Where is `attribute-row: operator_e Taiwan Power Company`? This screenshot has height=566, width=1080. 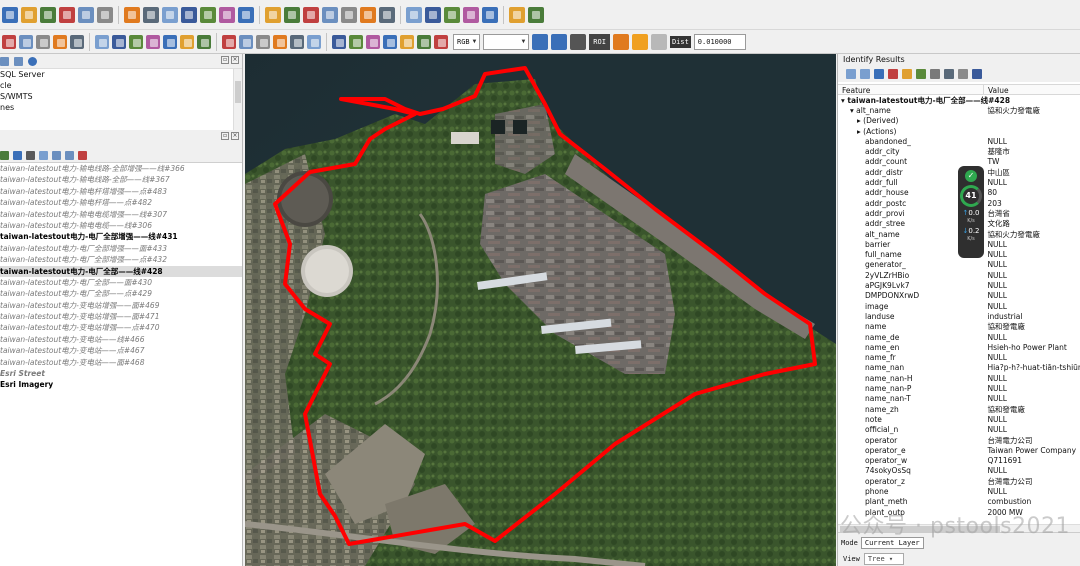 attribute-row: operator_e Taiwan Power Company is located at coordinates (959, 451).